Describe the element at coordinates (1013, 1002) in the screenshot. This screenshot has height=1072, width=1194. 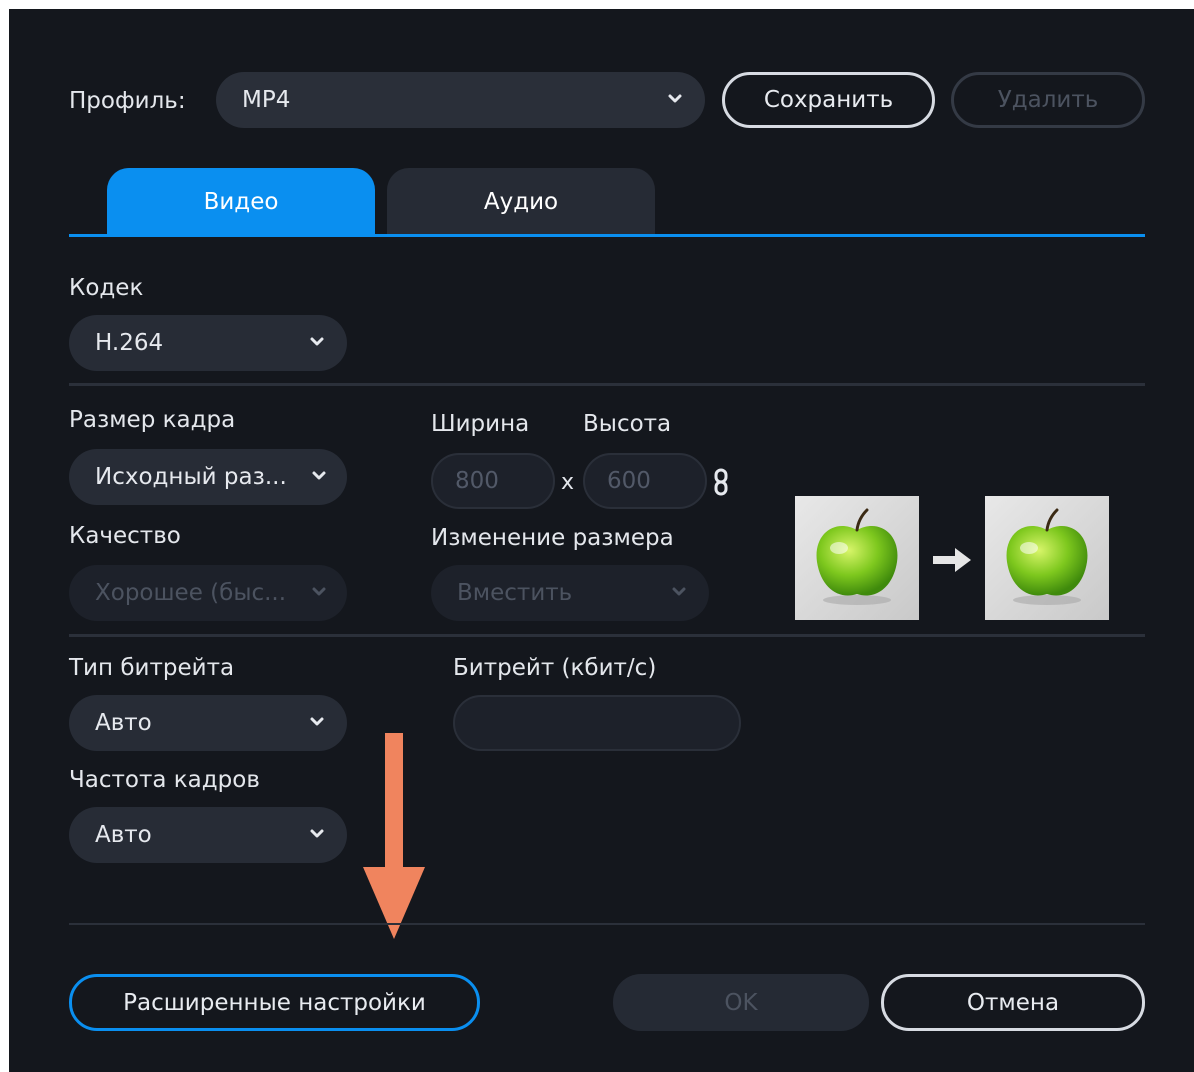
I see `cancel-button: Отмена` at that location.